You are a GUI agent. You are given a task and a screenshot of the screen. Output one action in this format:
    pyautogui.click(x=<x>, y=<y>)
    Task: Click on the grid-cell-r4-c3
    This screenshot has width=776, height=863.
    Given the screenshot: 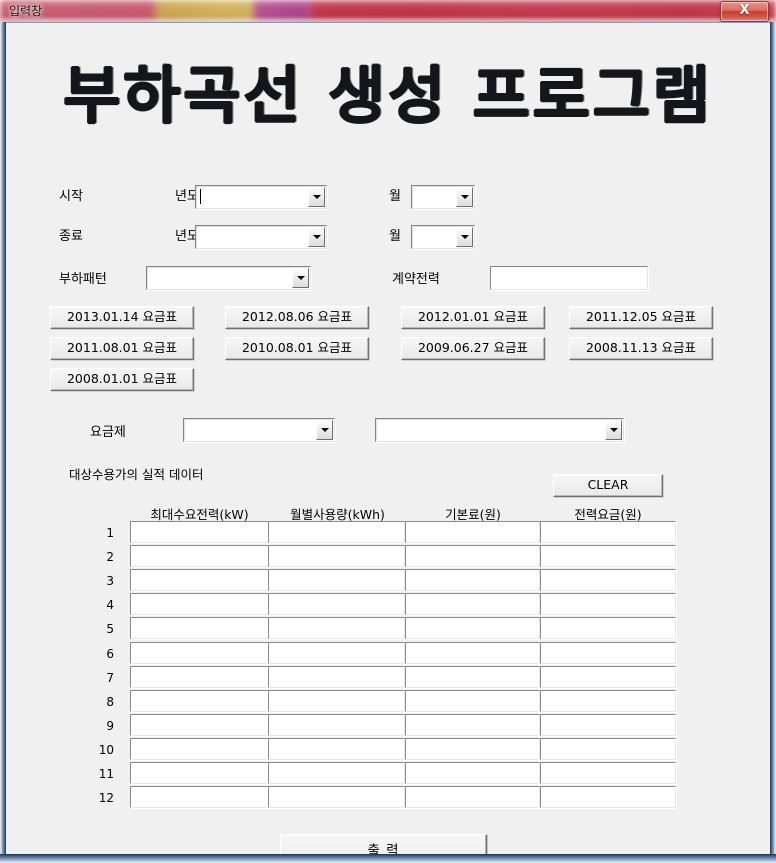 What is the action you would take?
    pyautogui.click(x=472, y=604)
    